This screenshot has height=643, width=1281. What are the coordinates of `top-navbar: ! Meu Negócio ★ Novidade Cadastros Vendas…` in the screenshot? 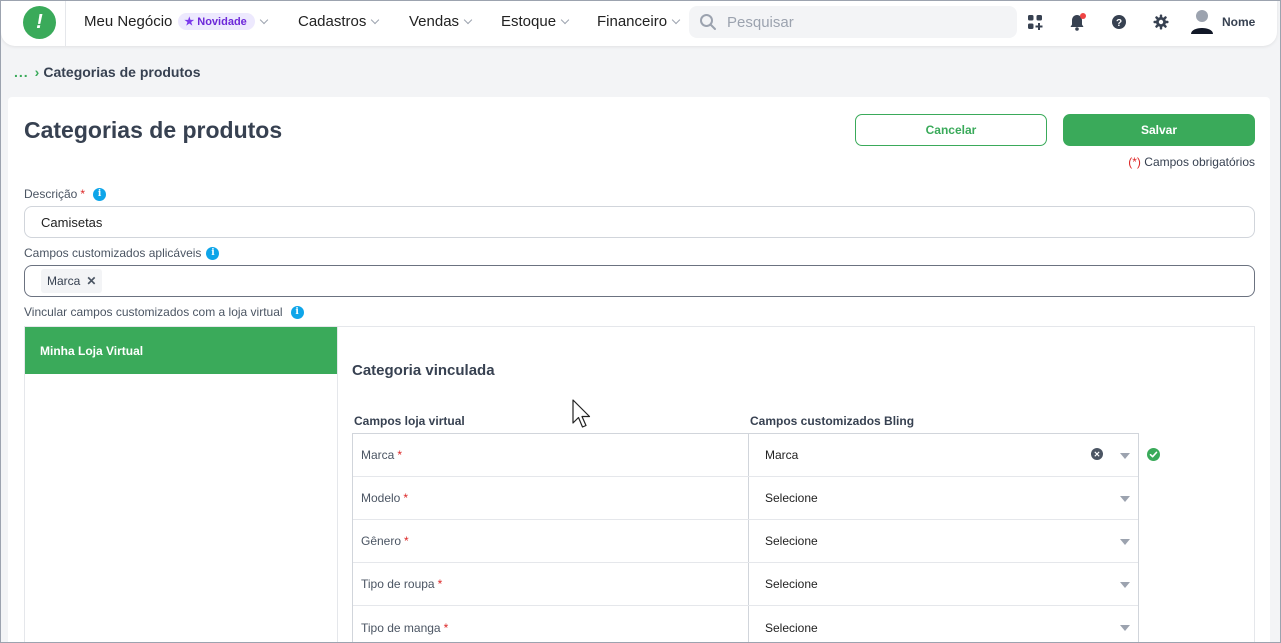 It's located at (639, 23).